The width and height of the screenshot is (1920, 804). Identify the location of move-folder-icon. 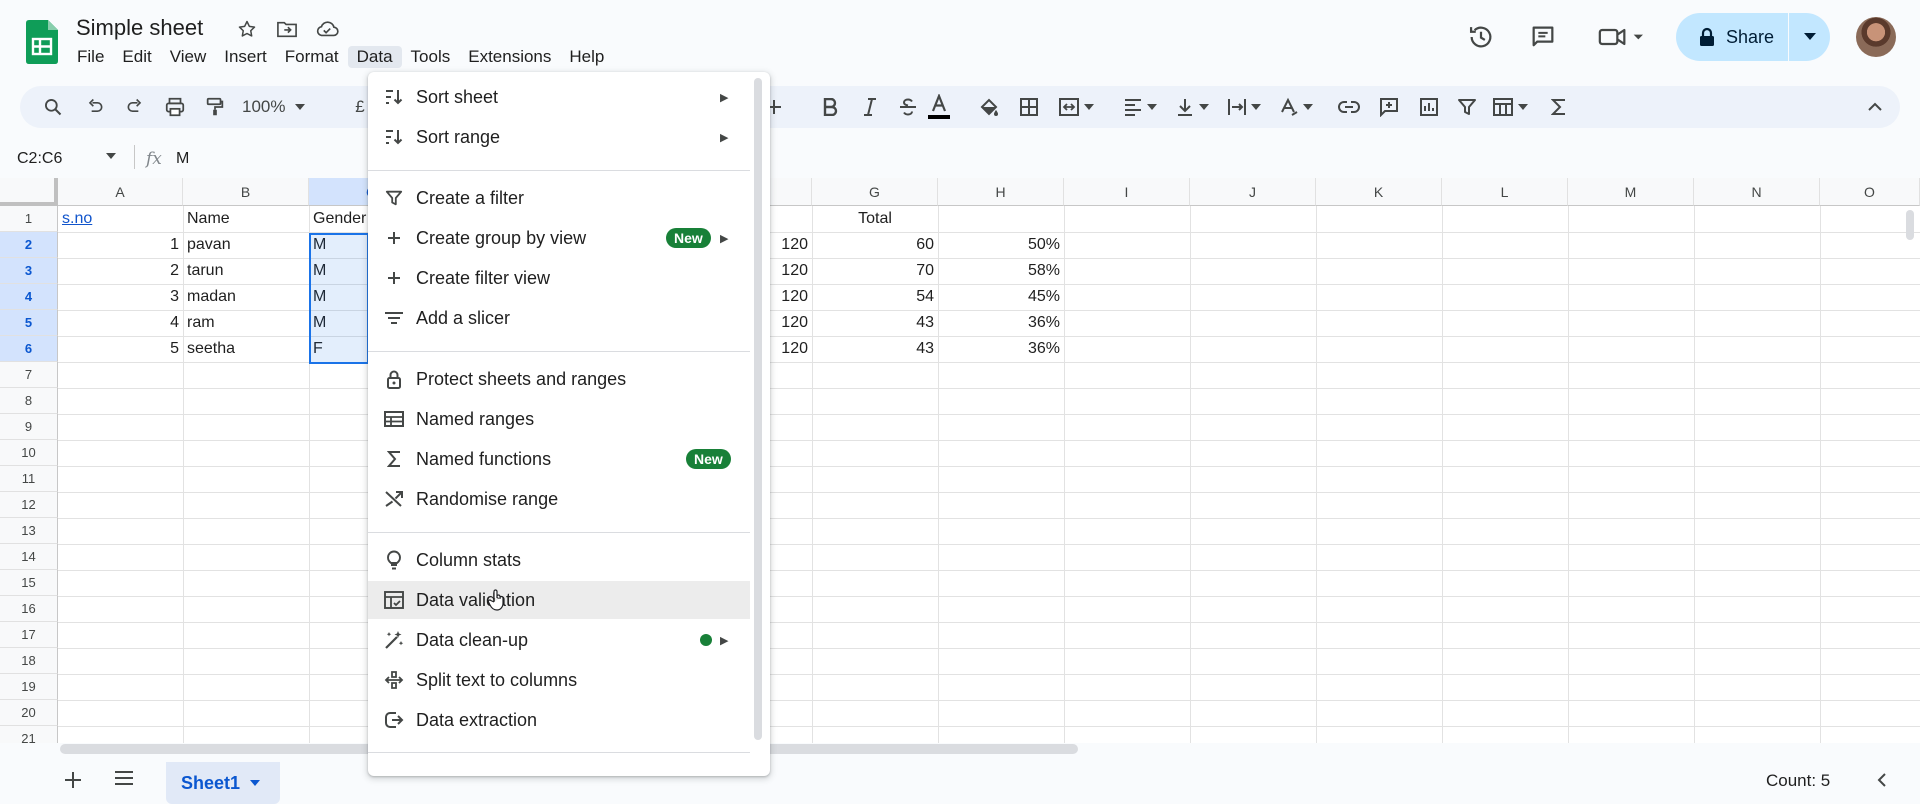
(287, 29).